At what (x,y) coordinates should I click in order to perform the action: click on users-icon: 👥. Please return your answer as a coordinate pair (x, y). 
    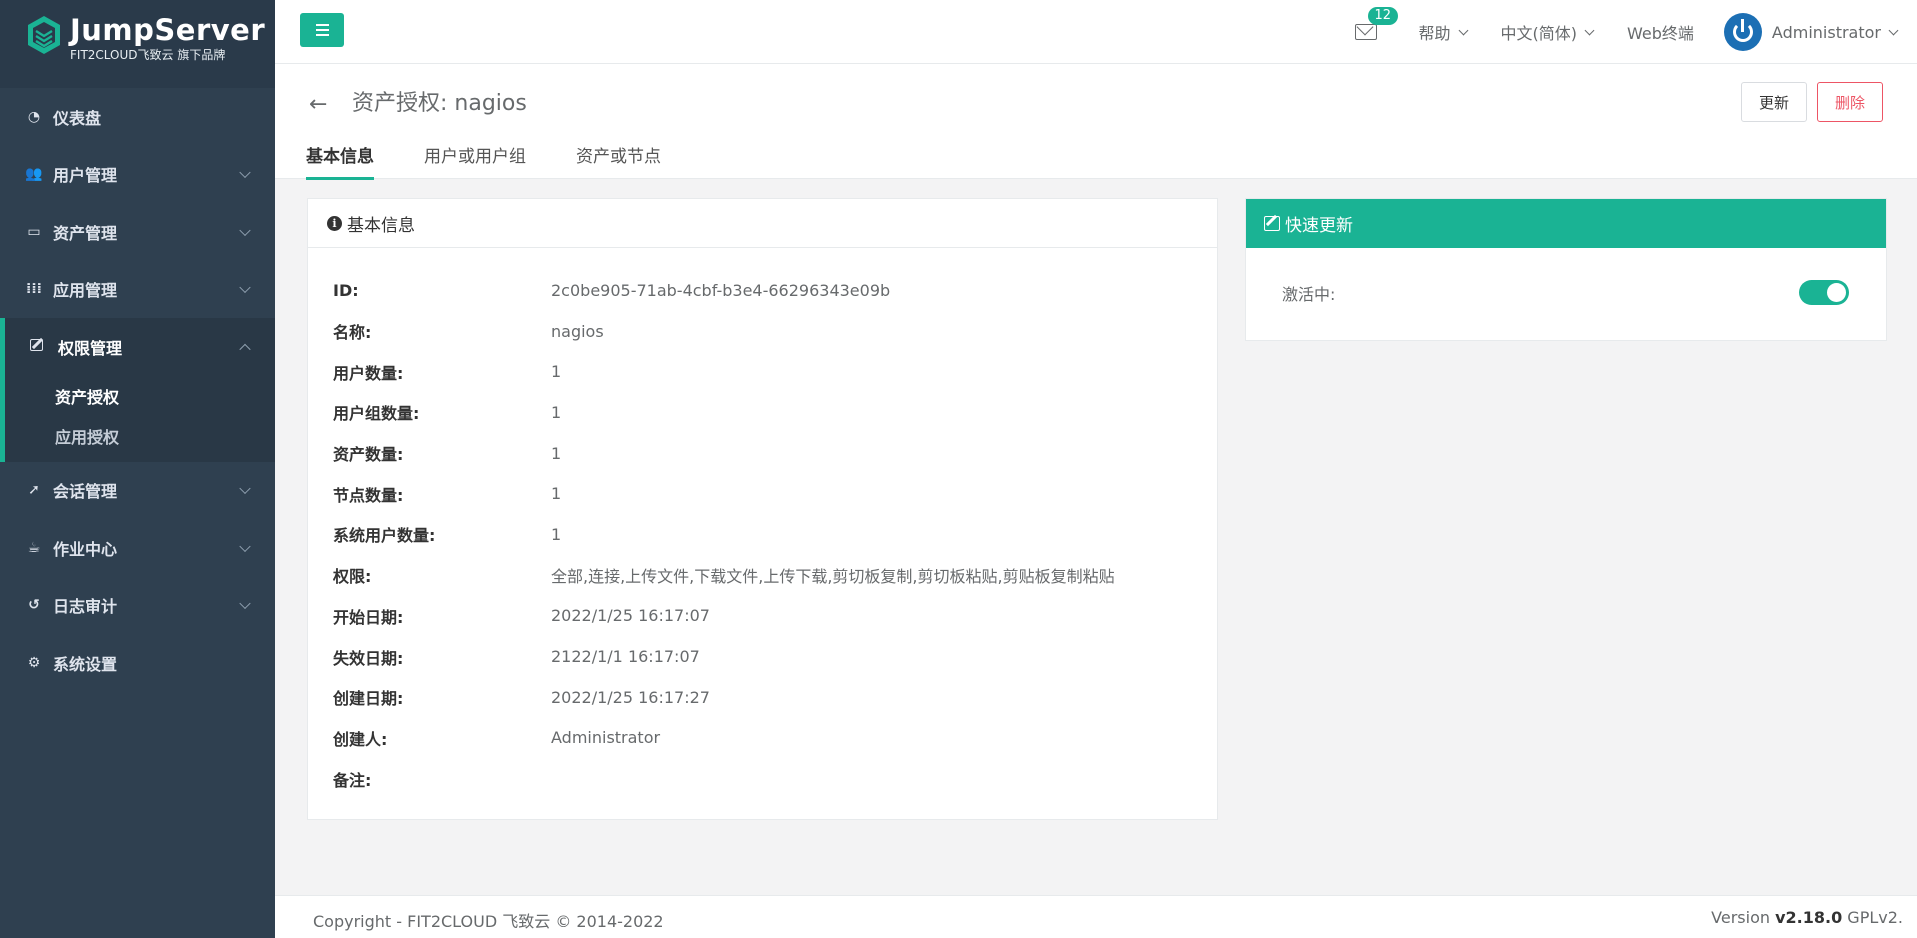
    Looking at the image, I should click on (34, 174).